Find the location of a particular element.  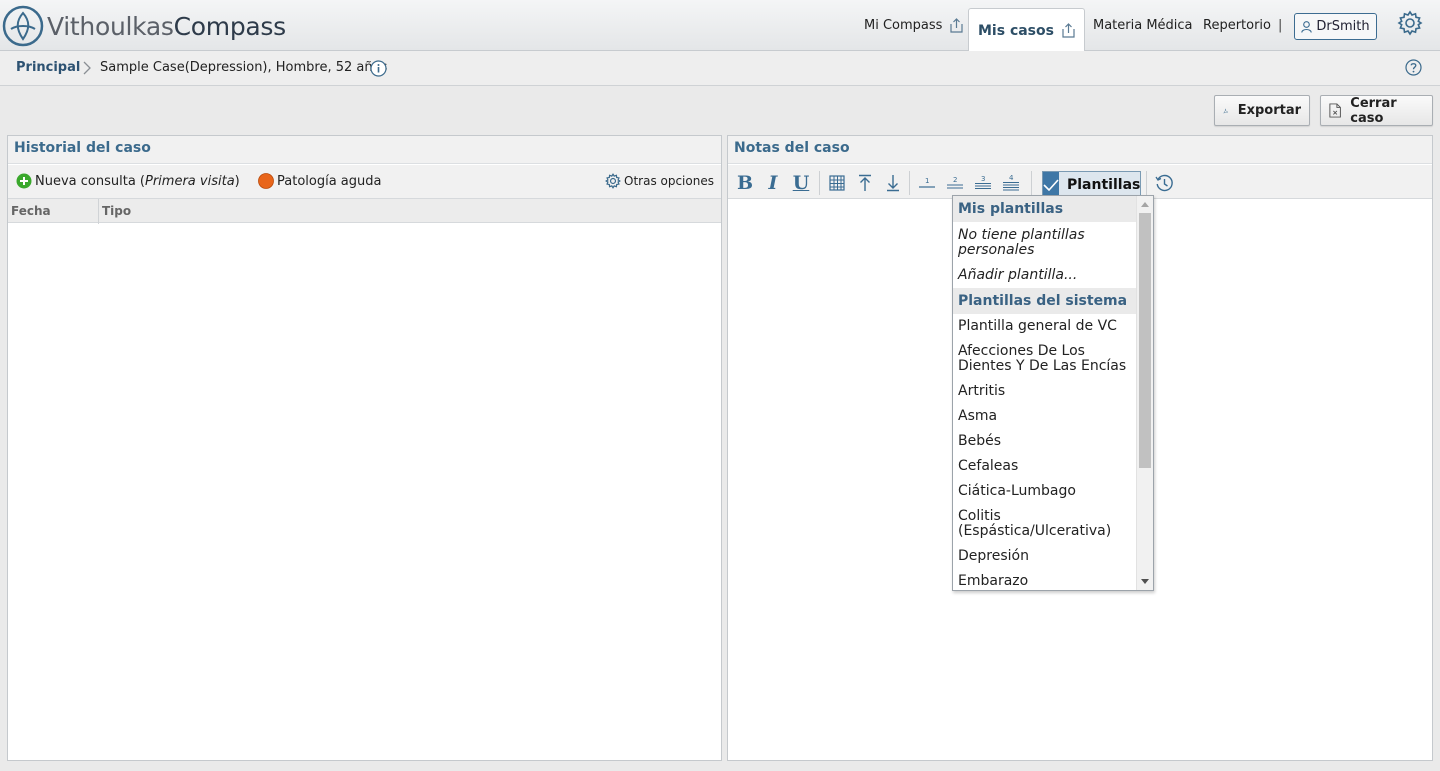

svg-text: 1 is located at coordinates (927, 181).